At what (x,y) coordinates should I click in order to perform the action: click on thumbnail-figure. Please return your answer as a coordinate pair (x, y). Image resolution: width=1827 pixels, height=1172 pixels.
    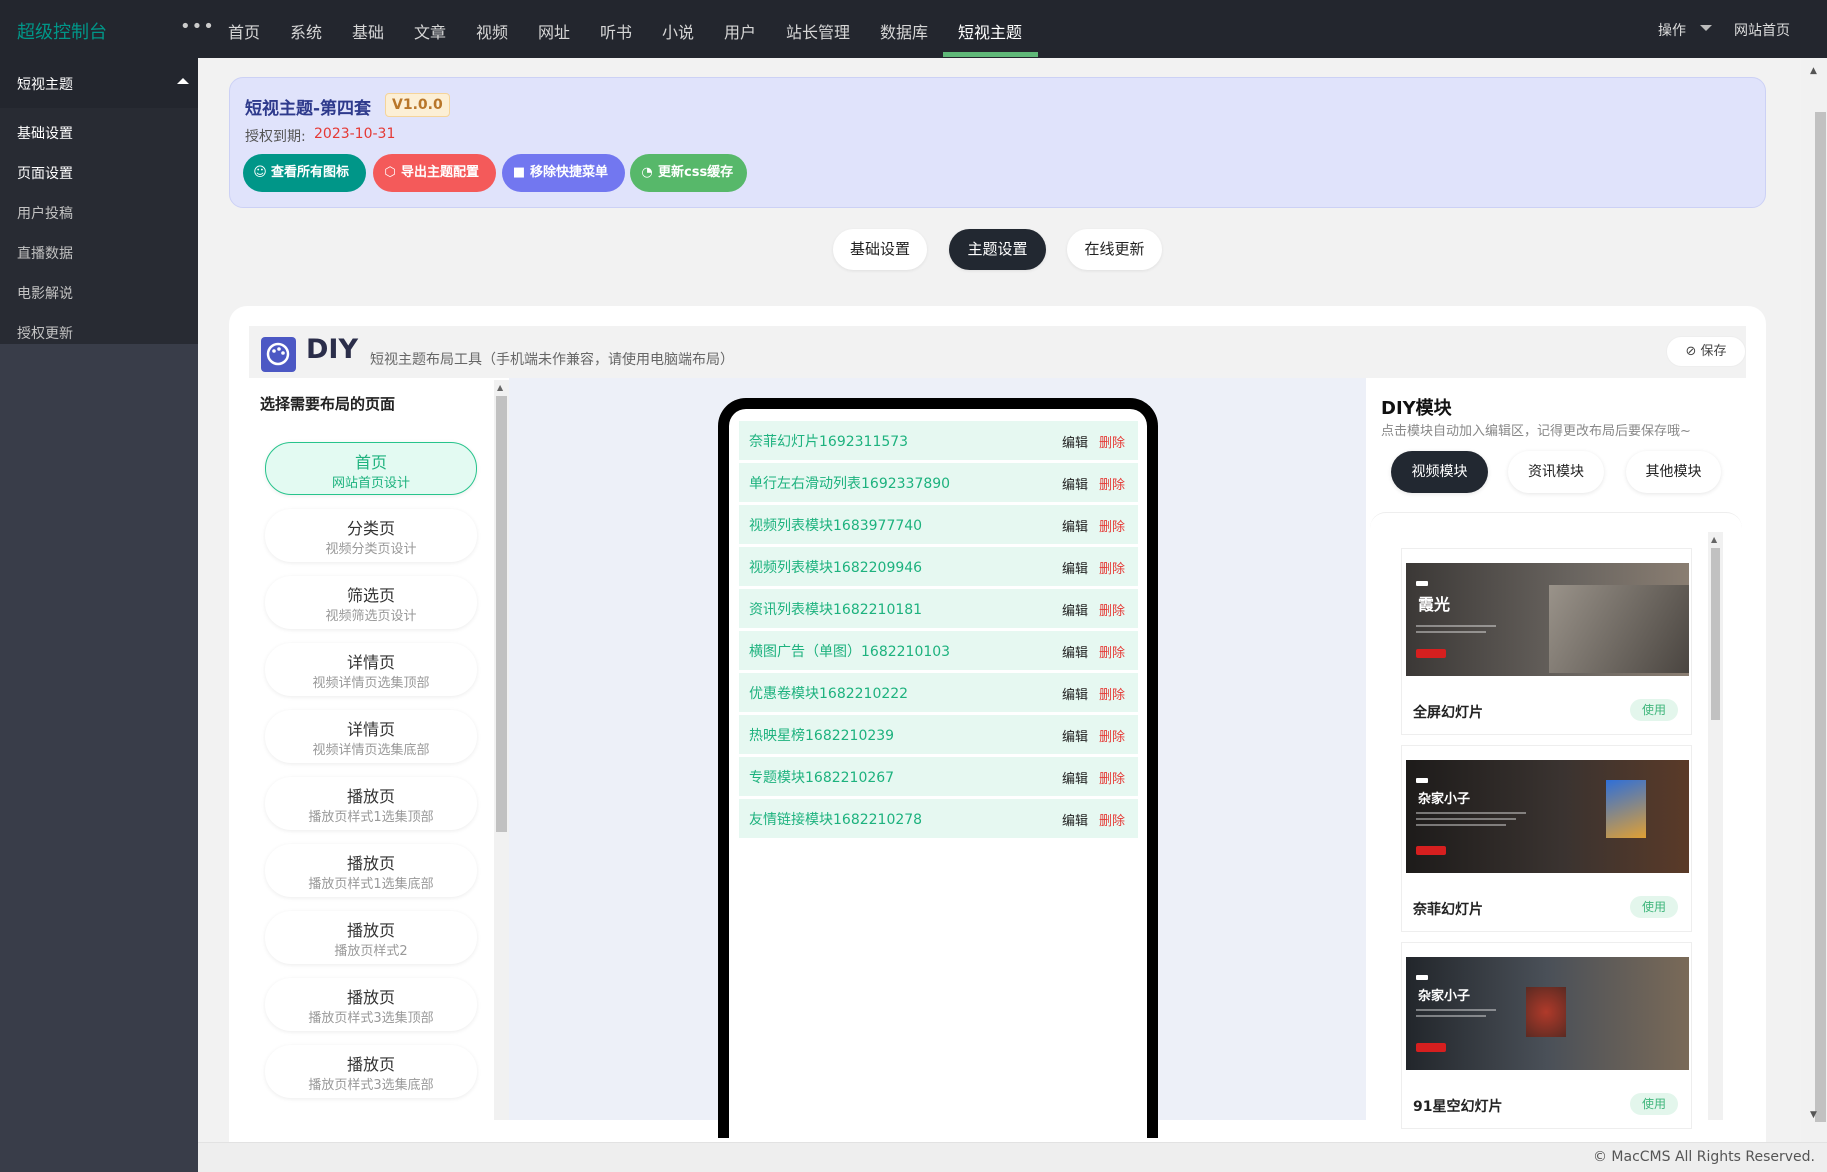
    Looking at the image, I should click on (1546, 1012).